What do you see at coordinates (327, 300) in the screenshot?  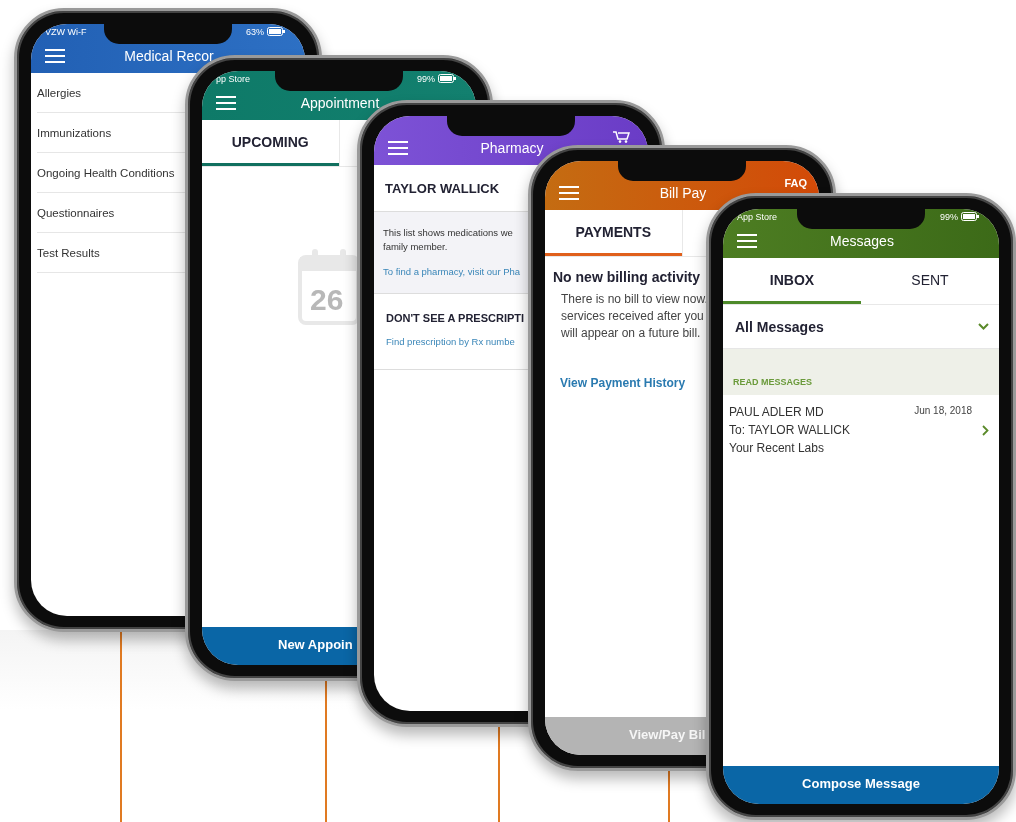 I see `calendar-day-number: 26` at bounding box center [327, 300].